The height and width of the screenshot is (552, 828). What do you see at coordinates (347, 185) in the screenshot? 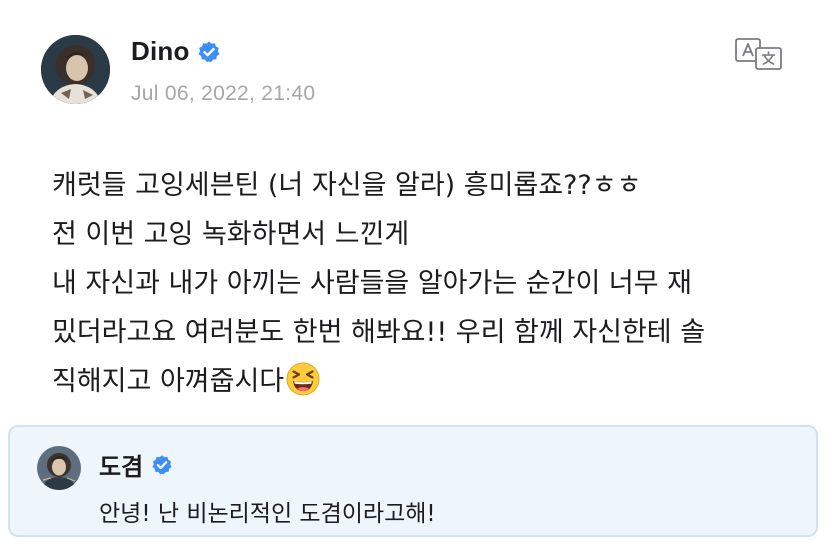
I see `post-body-line: 캐럿들 고잉세븐틴 (너 자신을 알라) 흥미롭죠??ㅎㅎ` at bounding box center [347, 185].